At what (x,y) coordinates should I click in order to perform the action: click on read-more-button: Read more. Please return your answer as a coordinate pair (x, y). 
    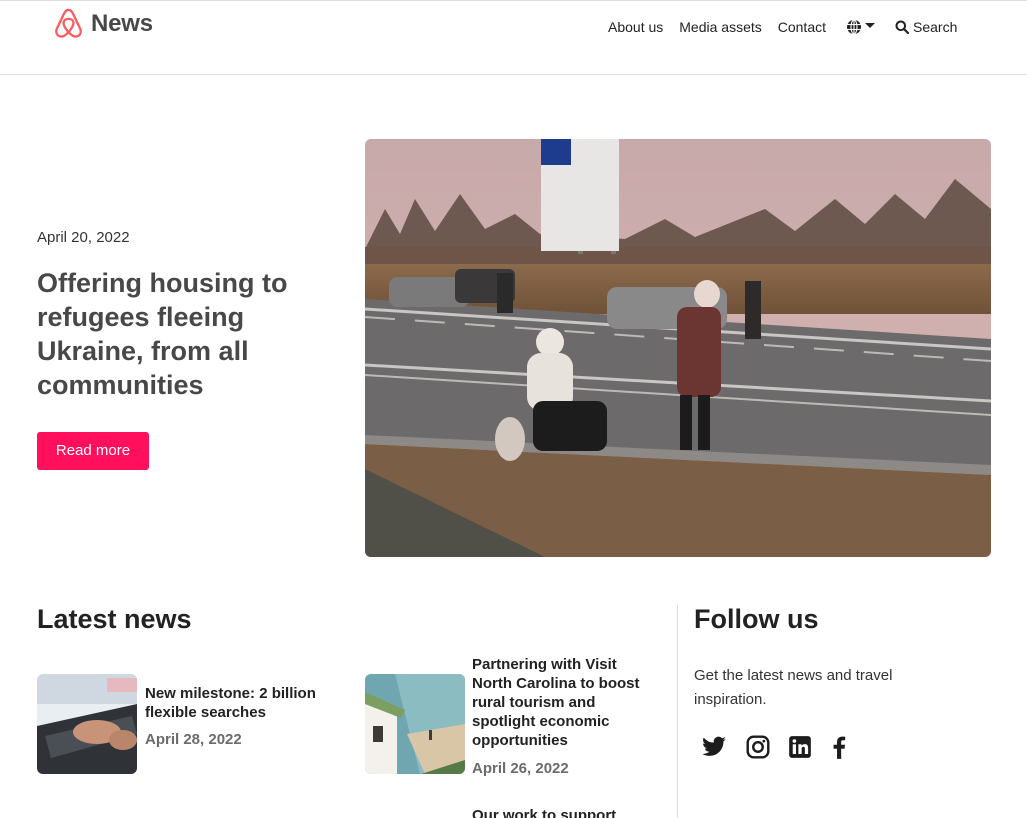
    Looking at the image, I should click on (93, 451).